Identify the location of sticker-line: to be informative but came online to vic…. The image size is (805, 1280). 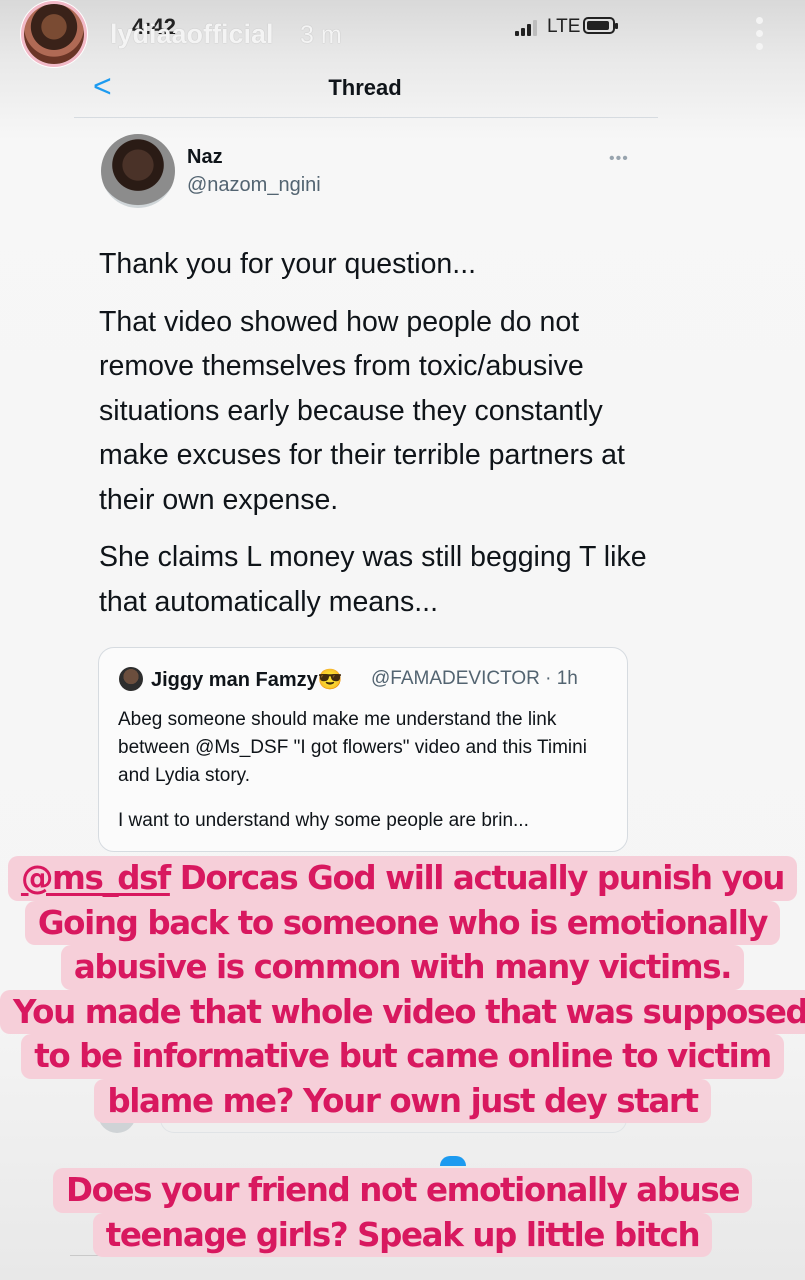
(402, 1056).